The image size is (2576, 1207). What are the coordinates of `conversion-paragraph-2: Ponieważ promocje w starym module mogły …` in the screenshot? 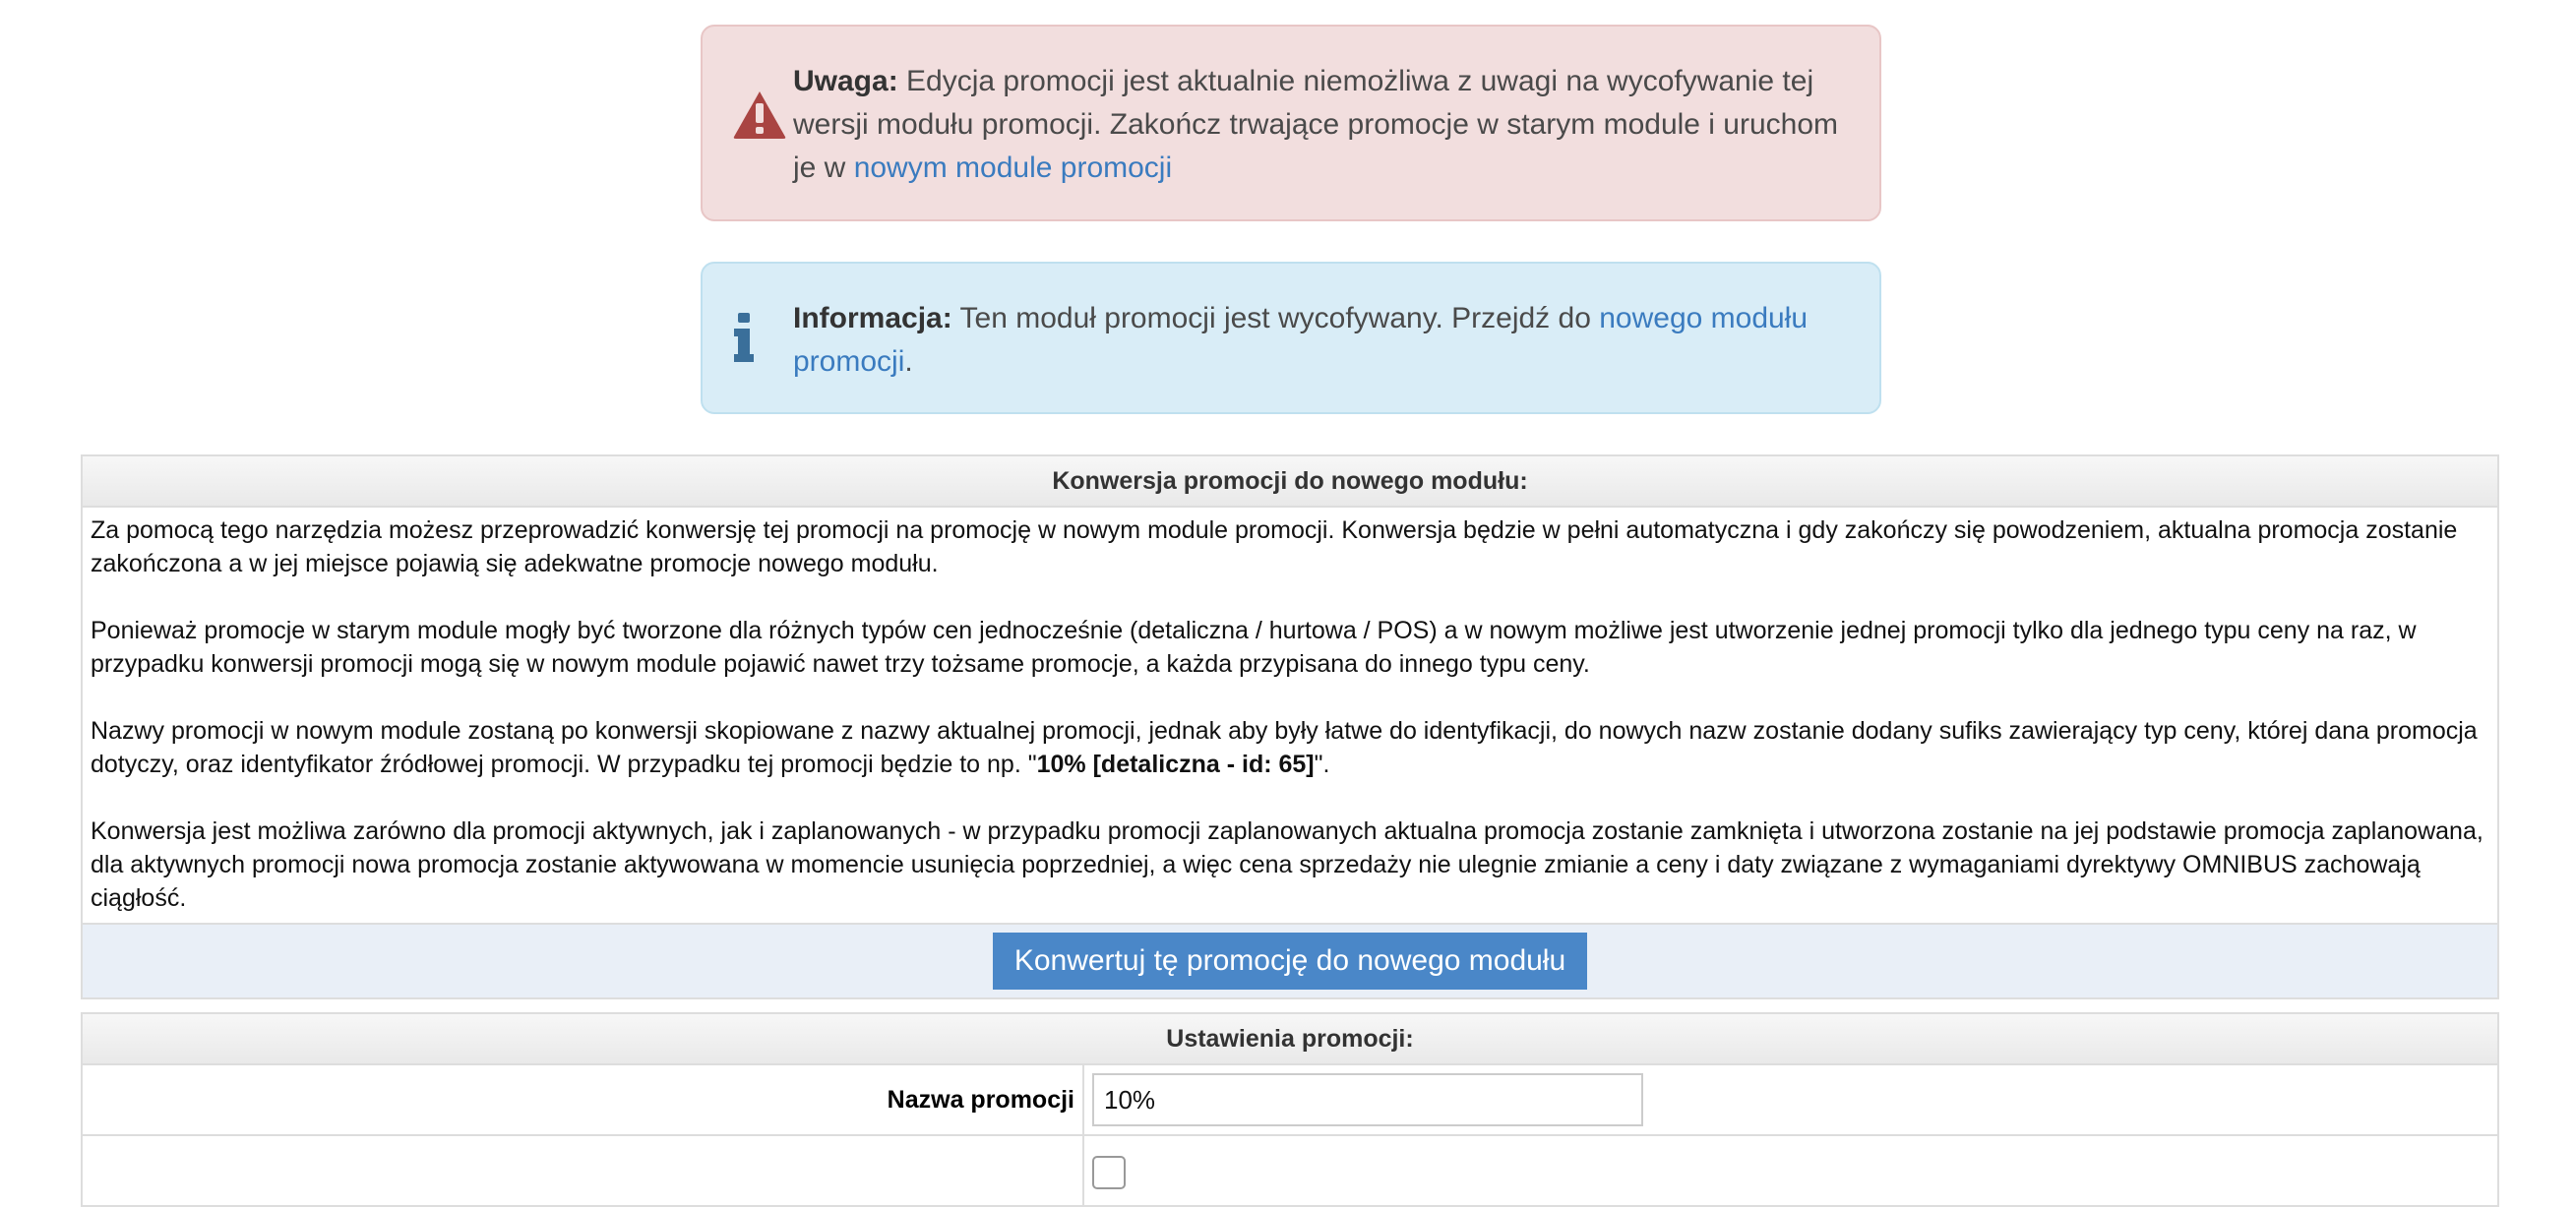 It's located at (1254, 647).